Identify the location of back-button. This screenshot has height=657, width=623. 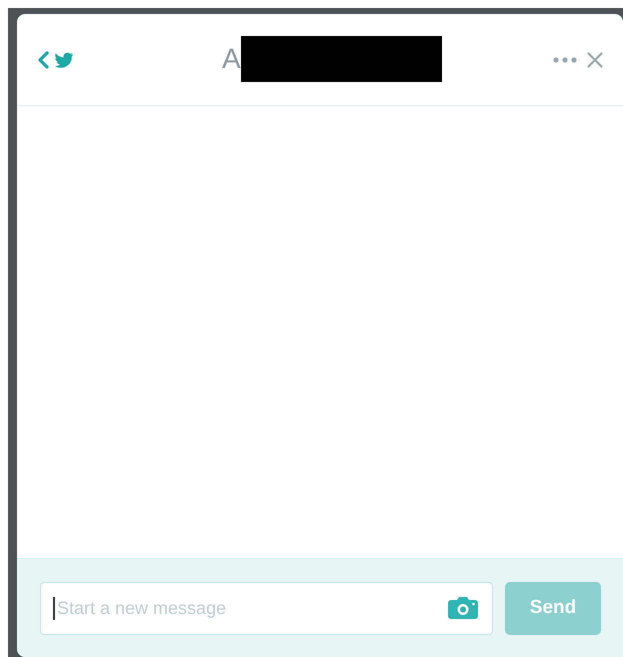
(56, 60).